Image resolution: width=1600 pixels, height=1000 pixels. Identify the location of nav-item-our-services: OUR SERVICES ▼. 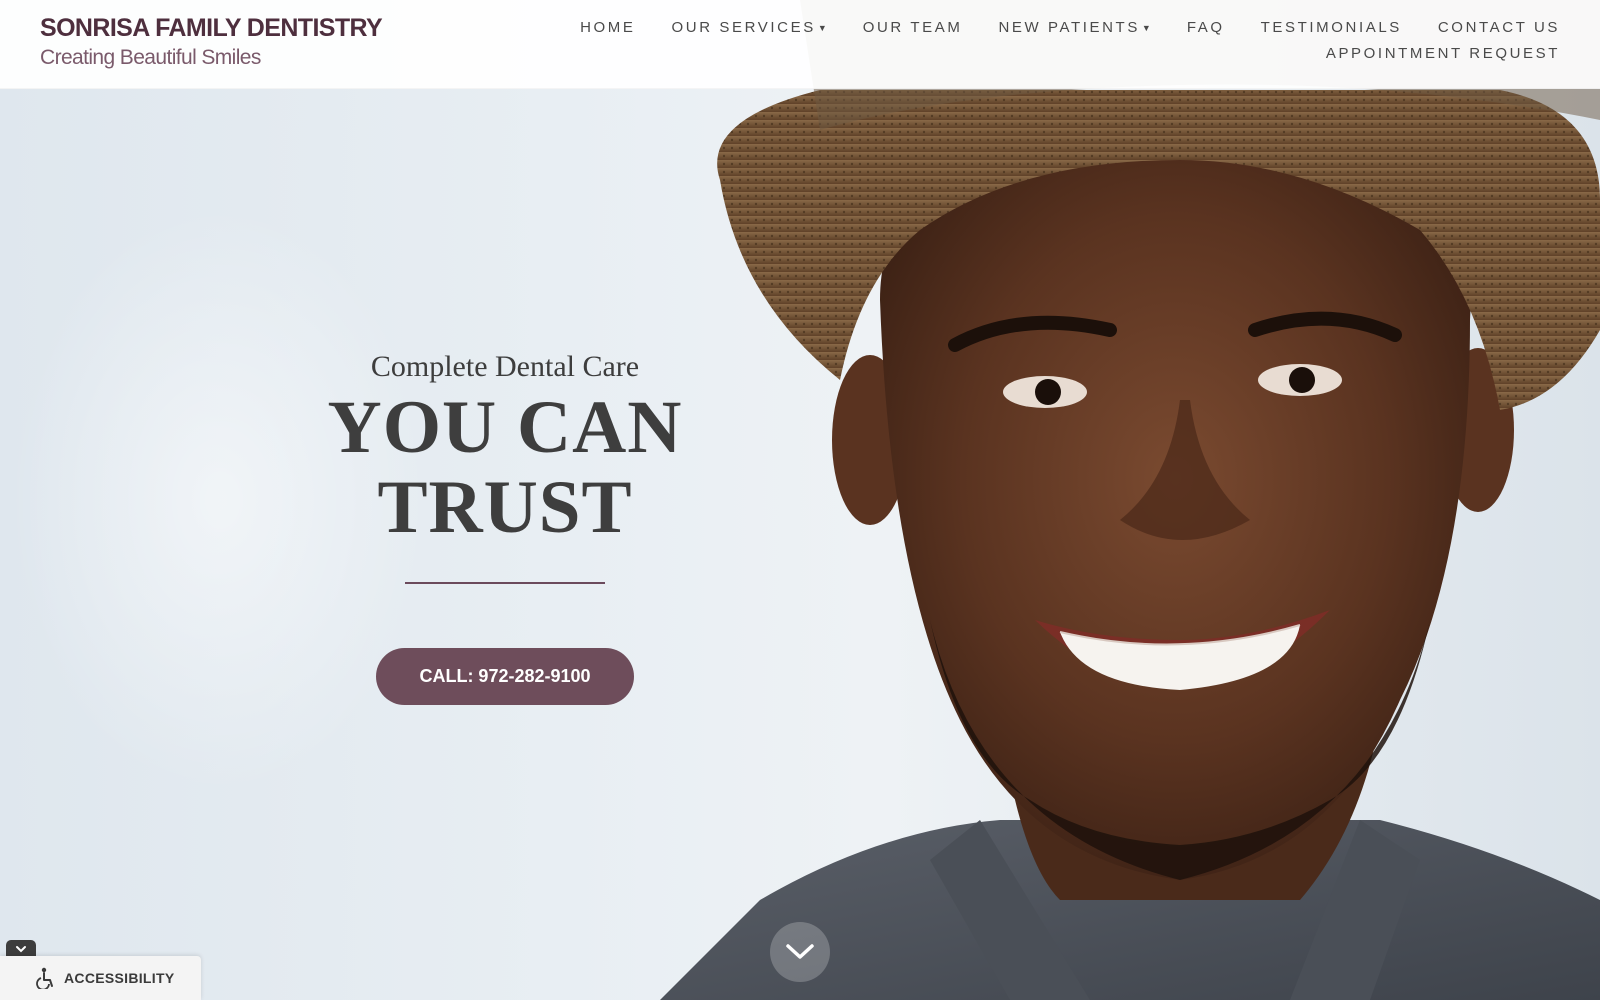
(749, 27).